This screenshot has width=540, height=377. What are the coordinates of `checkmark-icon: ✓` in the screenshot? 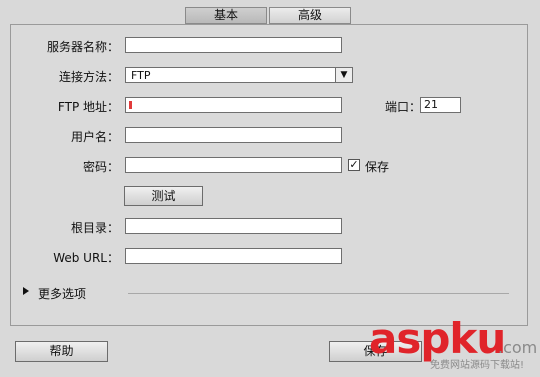 It's located at (354, 164).